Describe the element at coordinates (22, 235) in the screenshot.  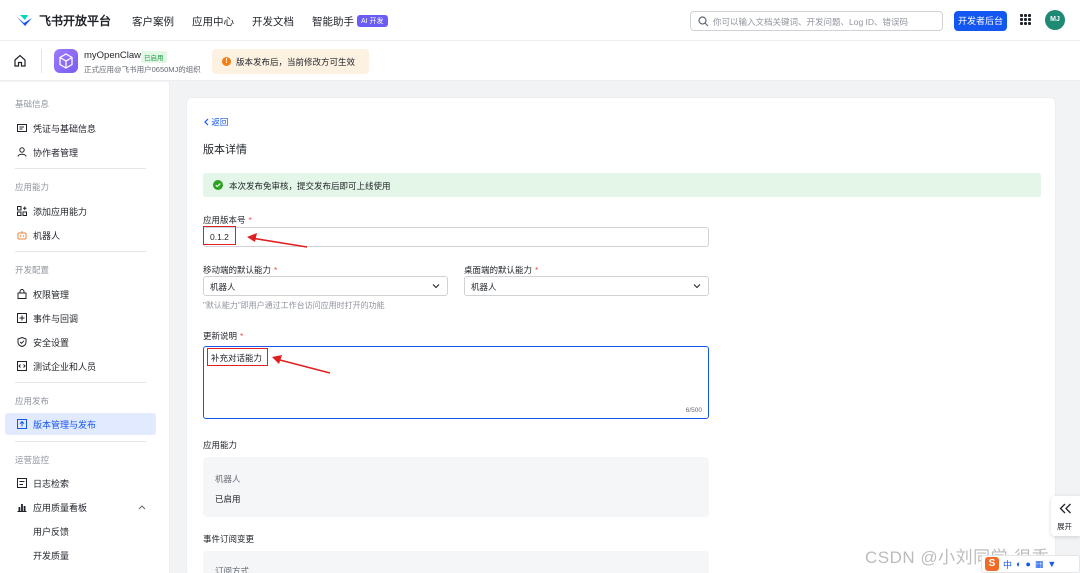
I see `robot-icon` at that location.